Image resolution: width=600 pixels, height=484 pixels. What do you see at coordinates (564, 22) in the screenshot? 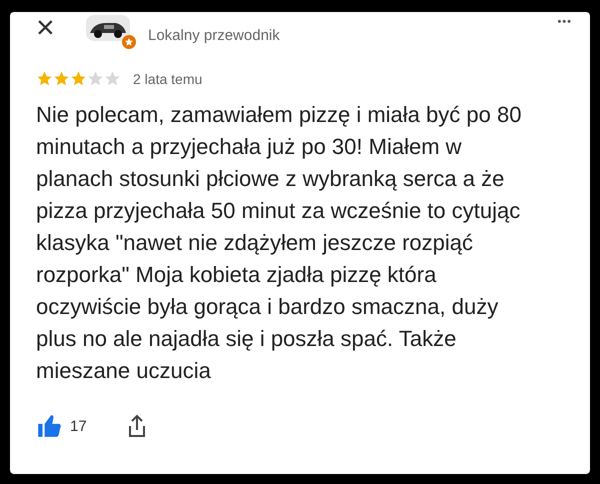
I see `more-button: •••` at bounding box center [564, 22].